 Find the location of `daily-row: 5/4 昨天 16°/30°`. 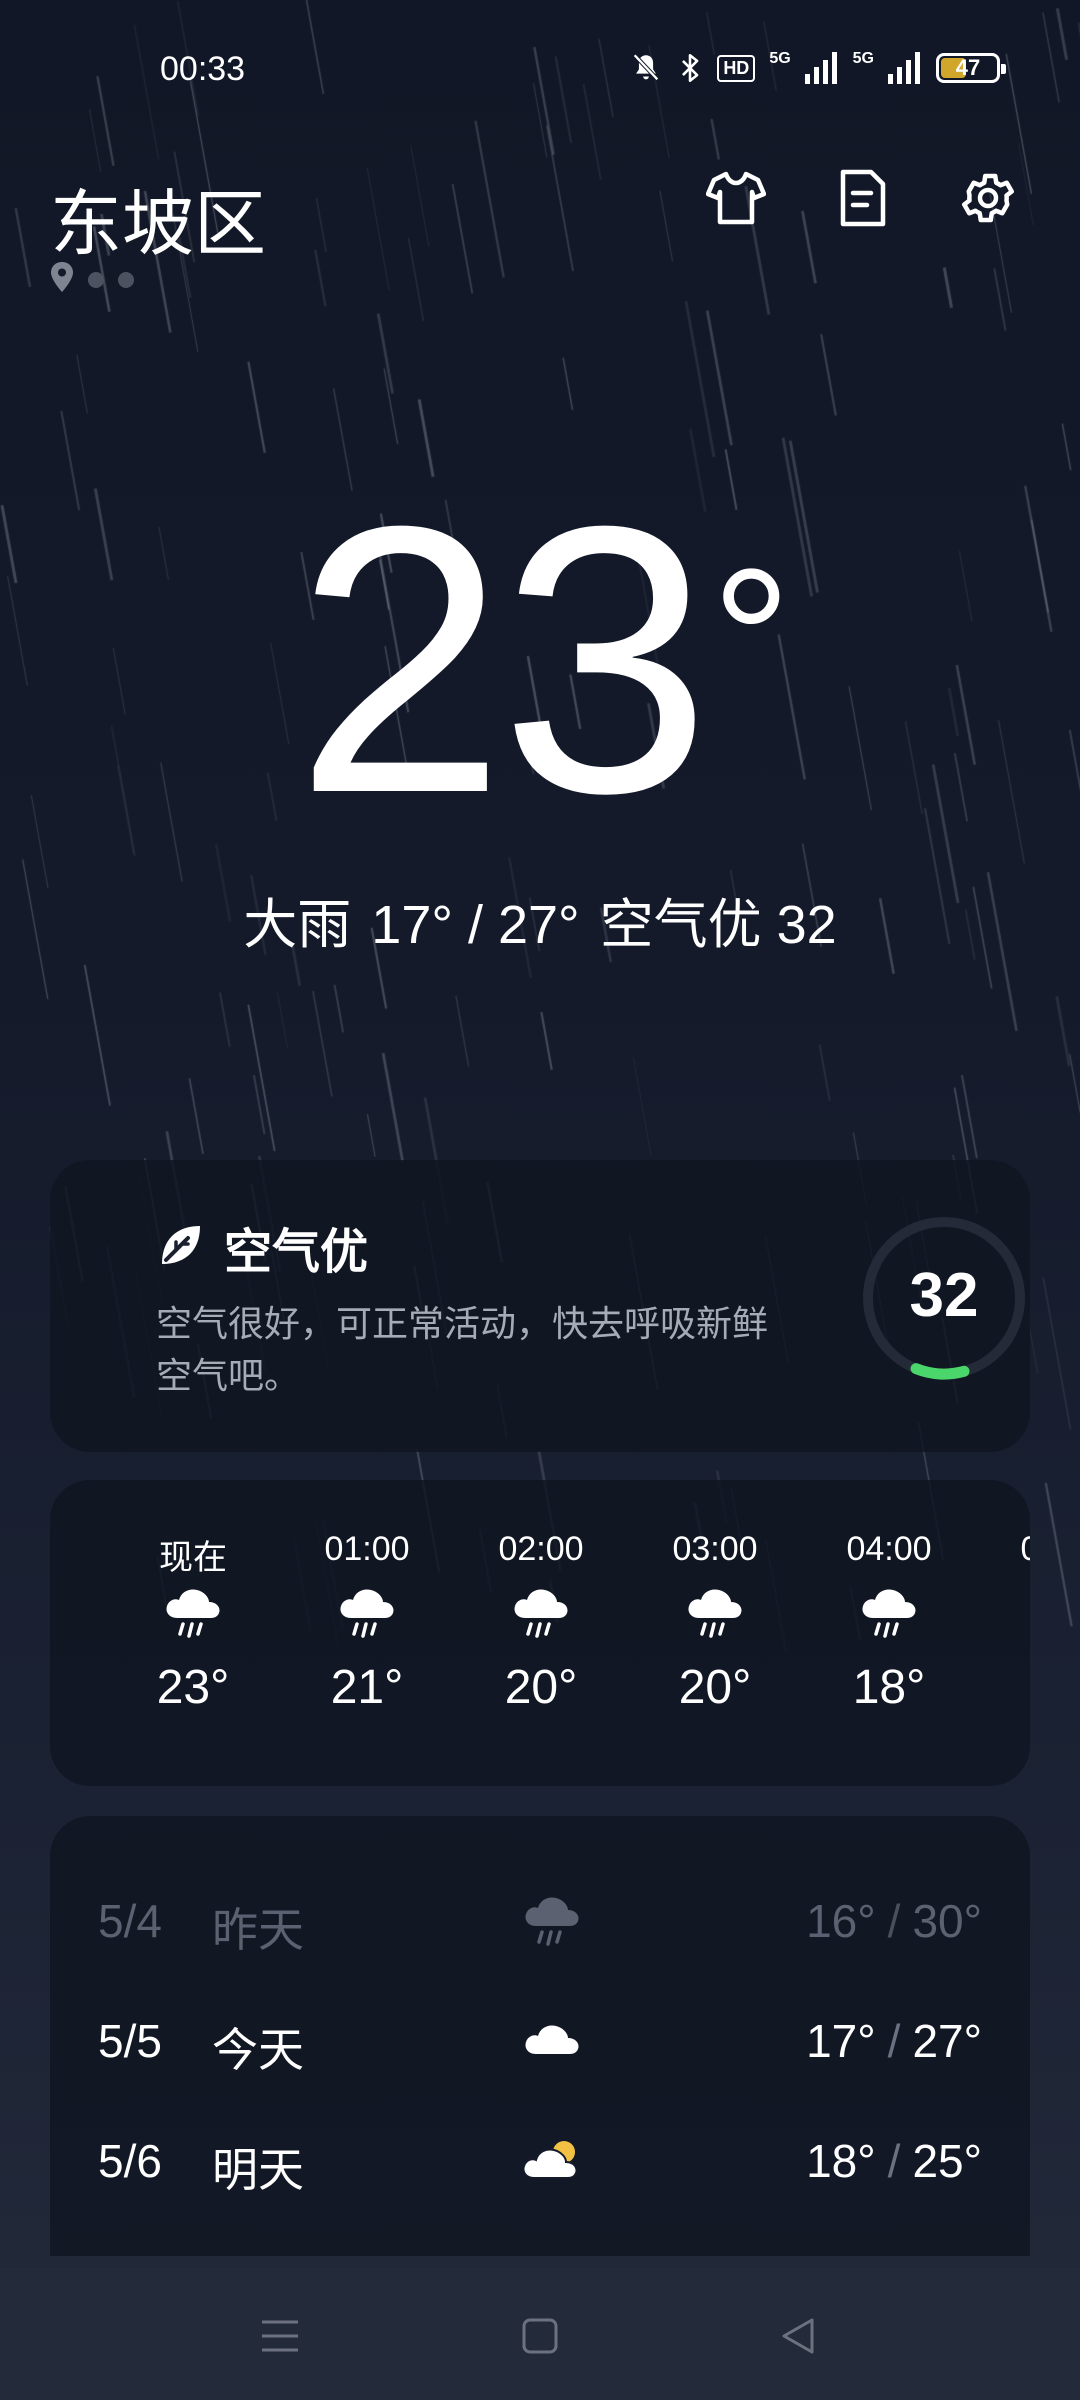

daily-row: 5/4 昨天 16°/30° is located at coordinates (540, 1919).